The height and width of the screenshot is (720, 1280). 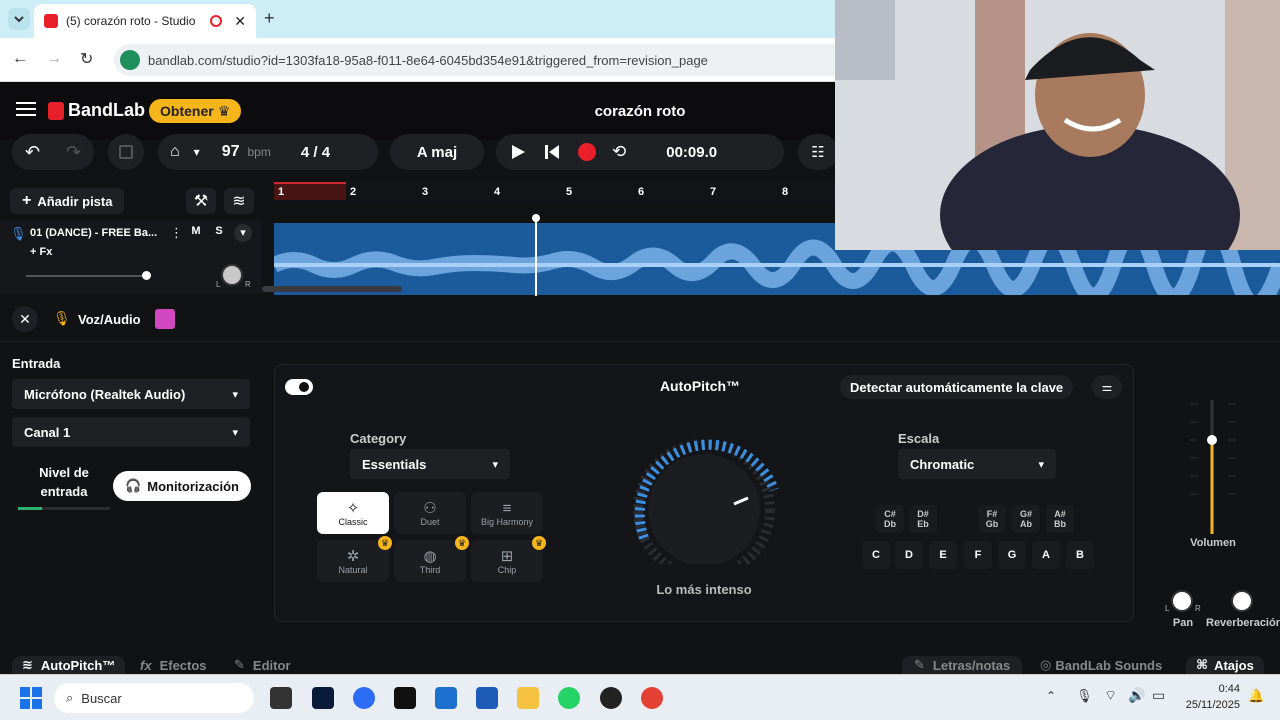 I want to click on menu-icon, so click(x=27, y=110).